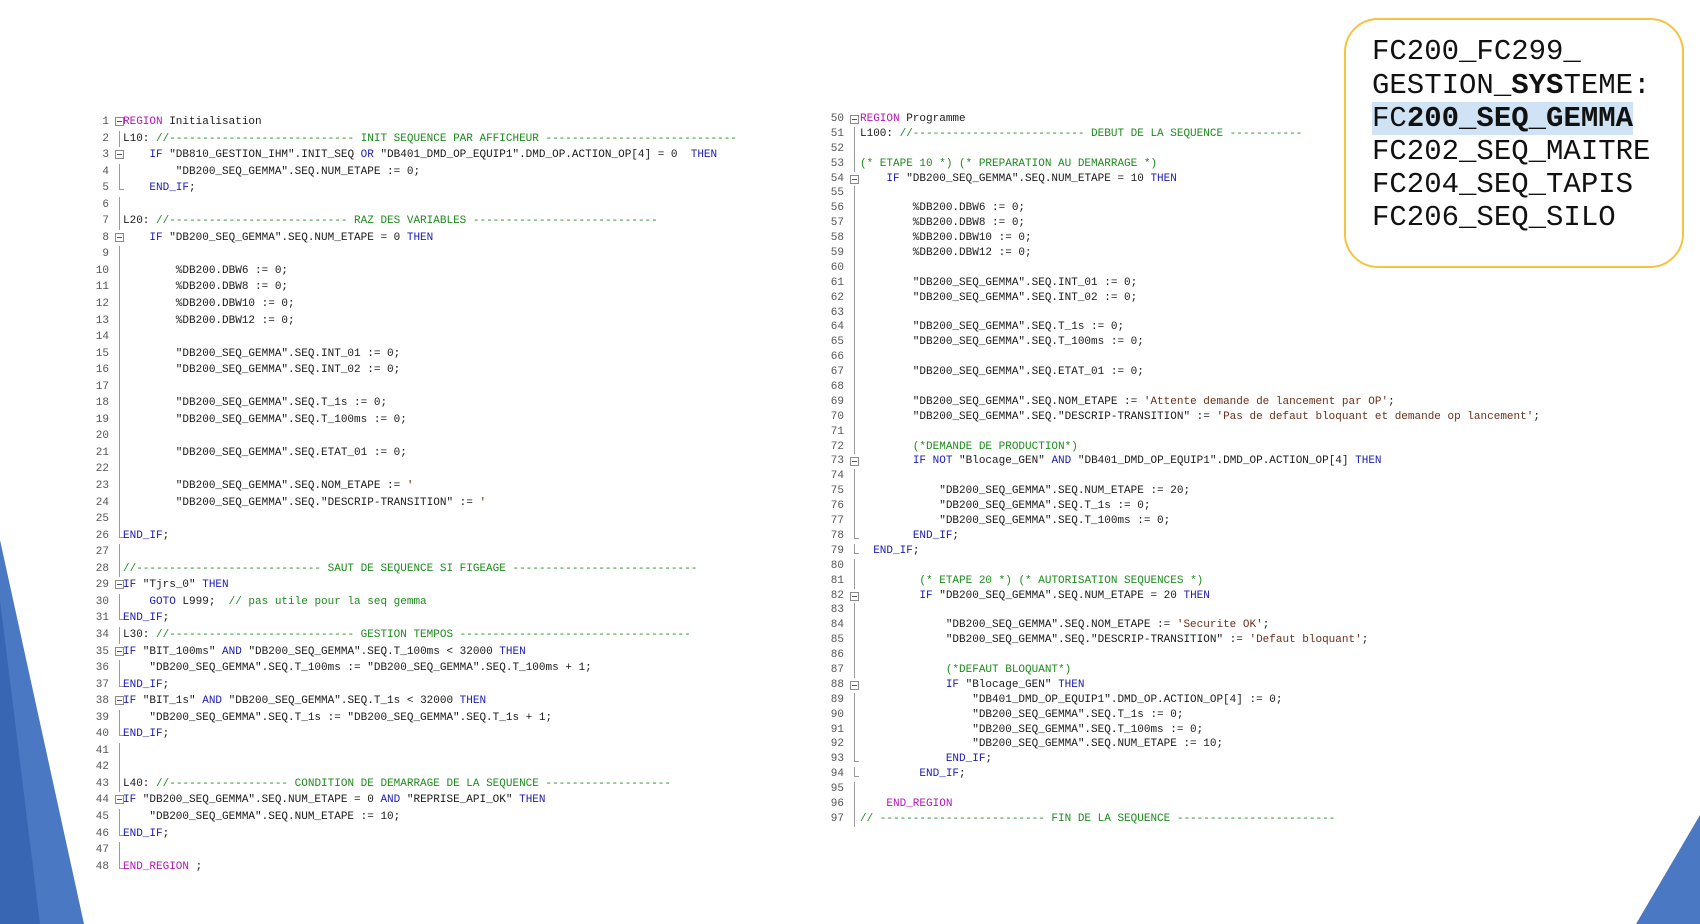  I want to click on code-line: 1 REGION Initialisation, so click(445, 122).